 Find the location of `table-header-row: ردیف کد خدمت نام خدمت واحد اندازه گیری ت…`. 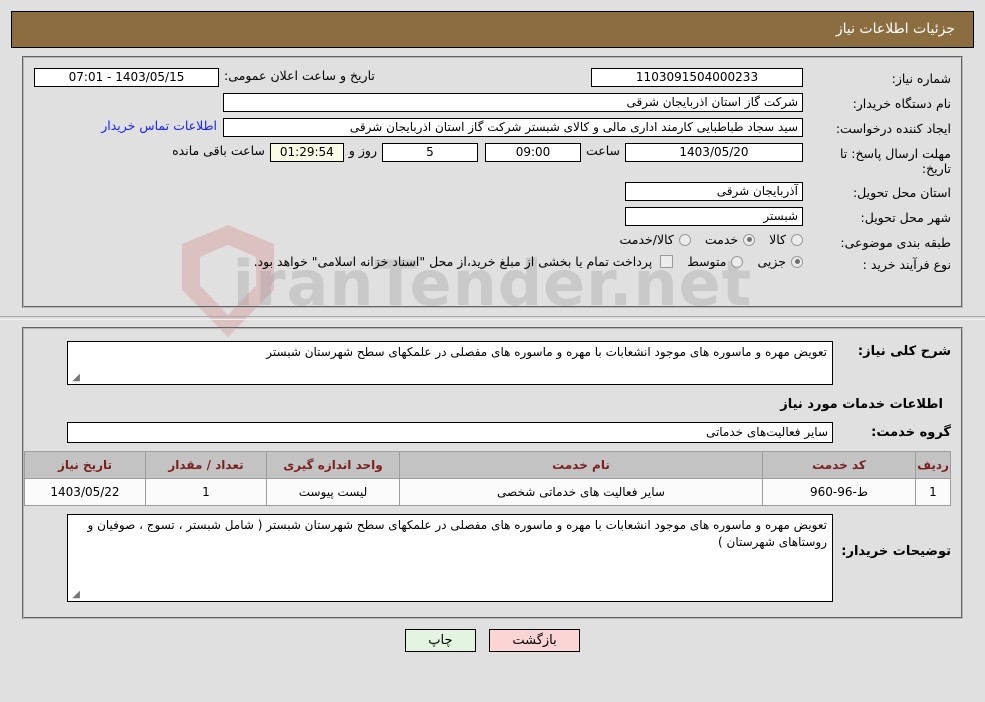

table-header-row: ردیف کد خدمت نام خدمت واحد اندازه گیری ت… is located at coordinates (487, 465).